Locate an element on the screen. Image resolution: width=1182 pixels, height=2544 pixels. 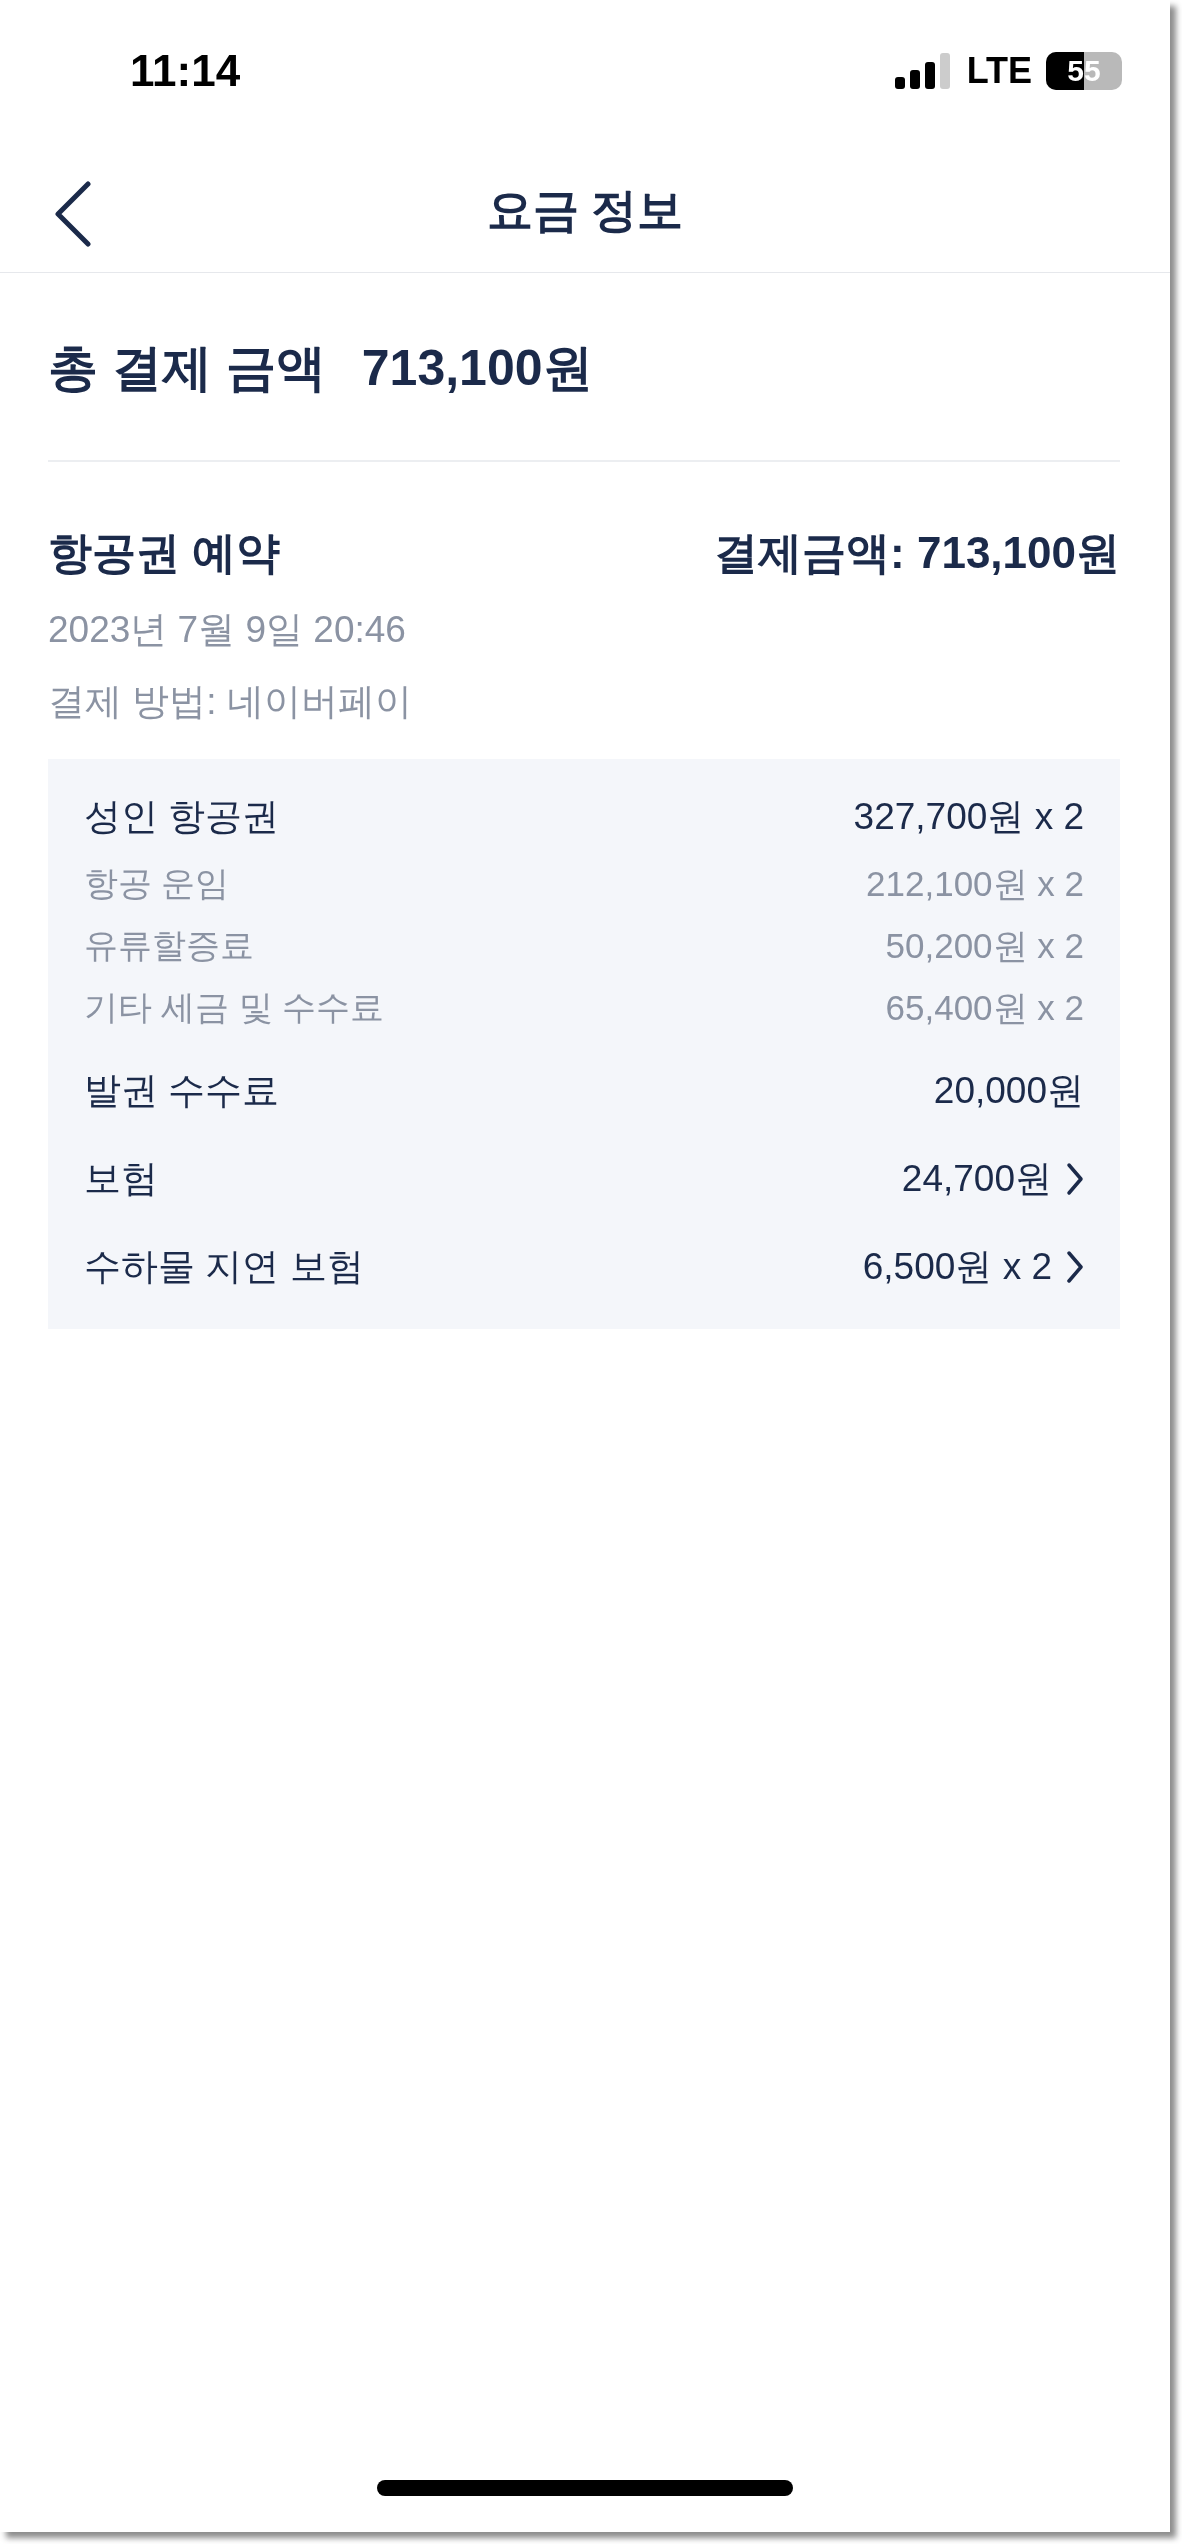
fare-label: 보험 is located at coordinates (121, 1179).